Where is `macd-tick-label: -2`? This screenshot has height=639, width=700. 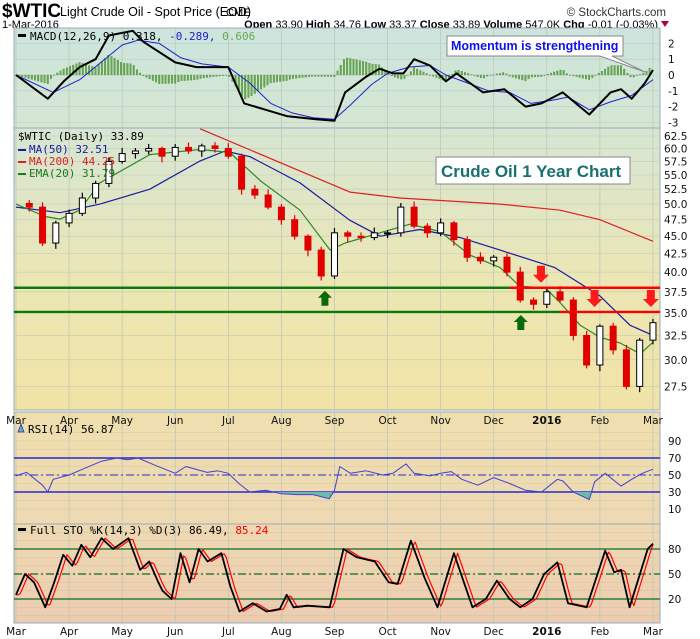
macd-tick-label: -2 is located at coordinates (673, 108).